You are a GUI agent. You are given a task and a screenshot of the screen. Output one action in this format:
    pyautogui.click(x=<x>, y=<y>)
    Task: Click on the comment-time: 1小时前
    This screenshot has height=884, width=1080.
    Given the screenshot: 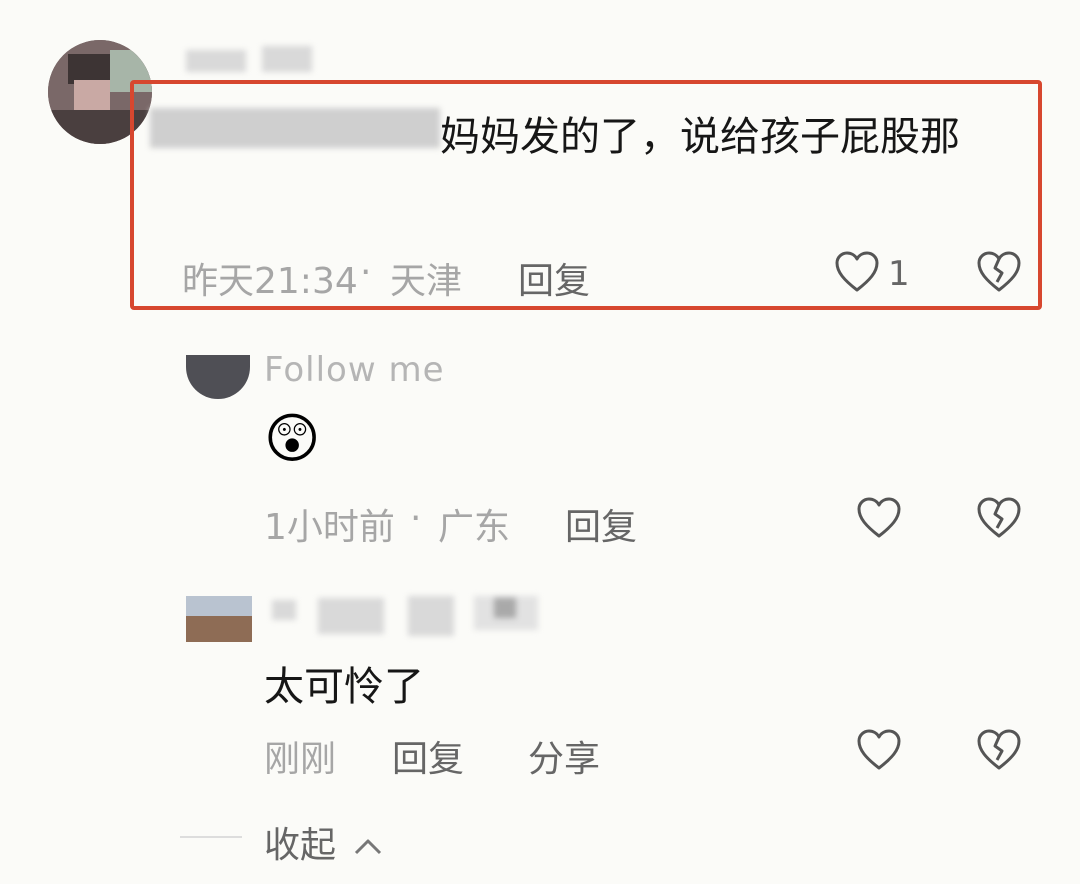 What is the action you would take?
    pyautogui.click(x=329, y=527)
    